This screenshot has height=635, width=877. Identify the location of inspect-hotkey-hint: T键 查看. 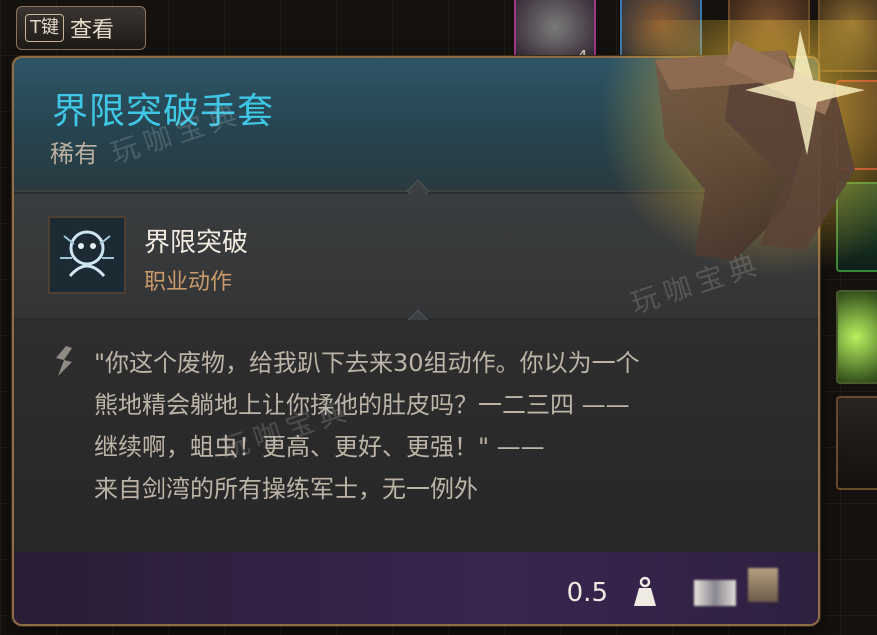
(81, 28).